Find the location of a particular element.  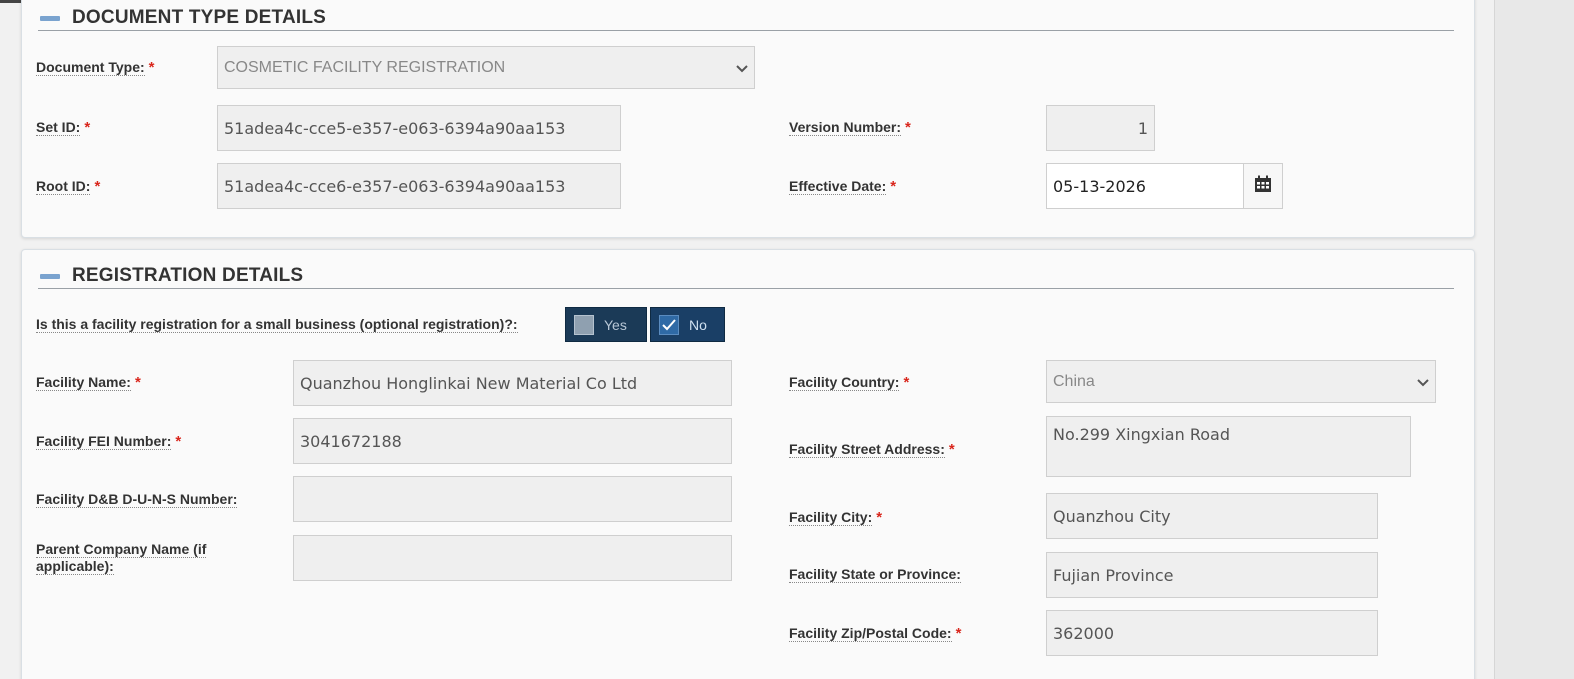

effective-date-input: 05-13-2026 is located at coordinates (1145, 186).